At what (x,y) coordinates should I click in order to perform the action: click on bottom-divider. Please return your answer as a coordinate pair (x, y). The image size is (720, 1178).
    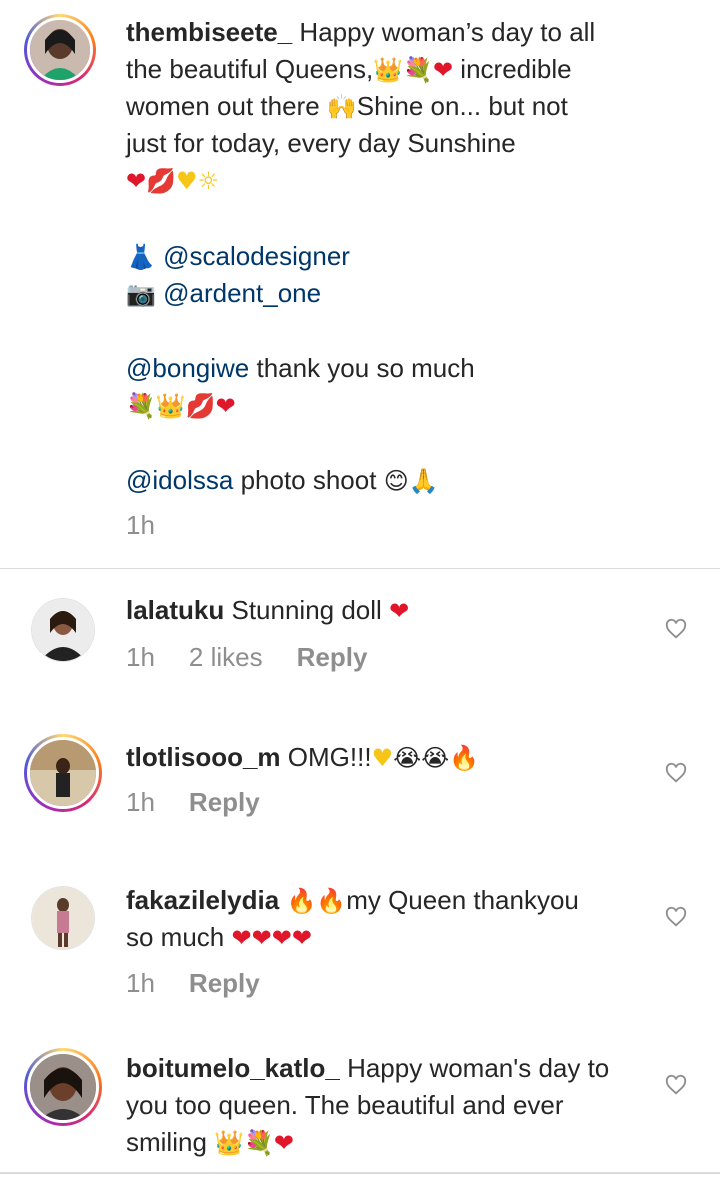
    Looking at the image, I should click on (360, 1173).